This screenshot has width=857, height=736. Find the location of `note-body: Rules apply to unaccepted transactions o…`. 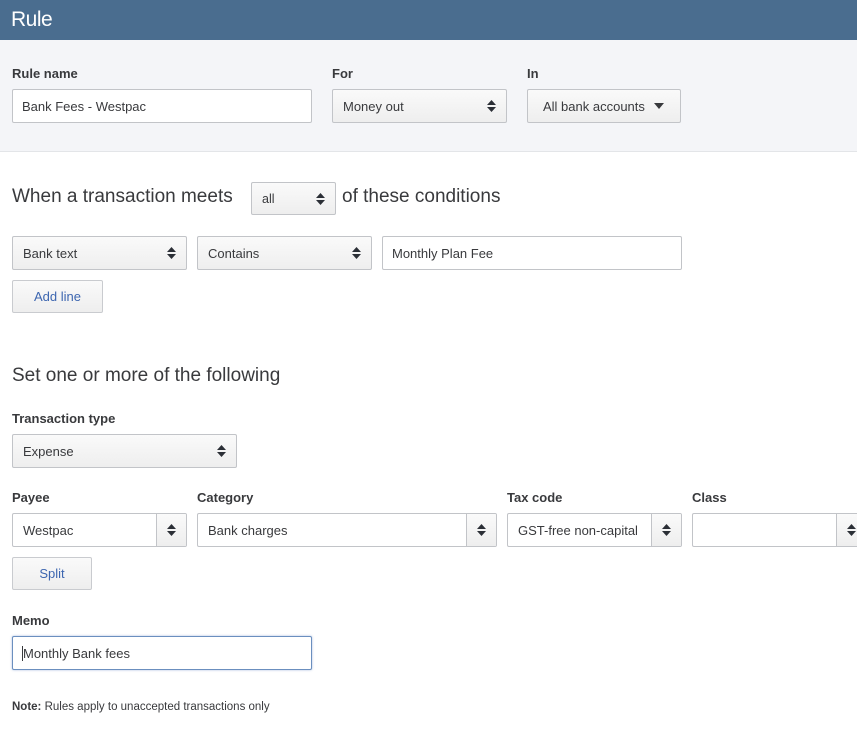

note-body: Rules apply to unaccepted transactions o… is located at coordinates (155, 707).